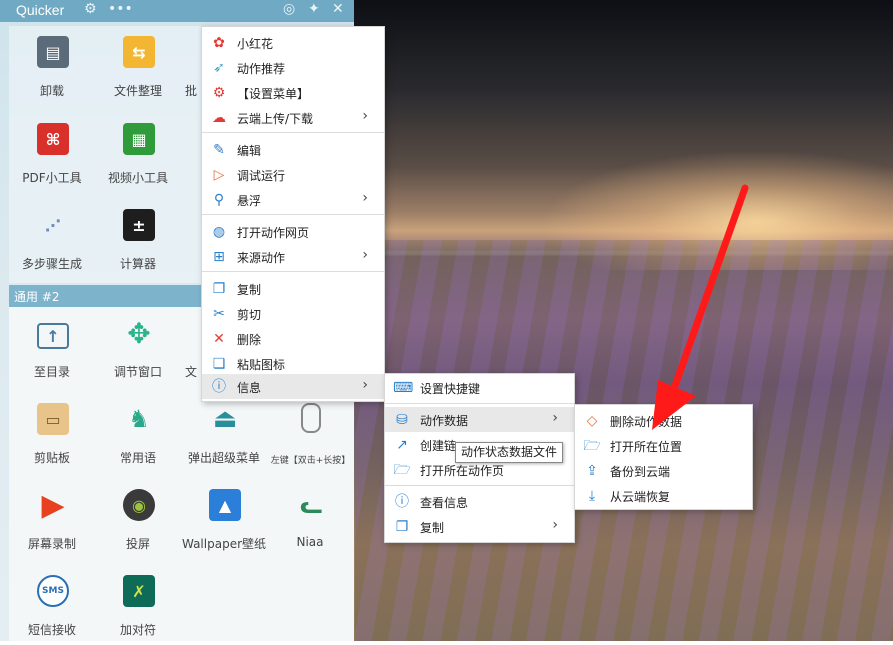  What do you see at coordinates (37, 297) in the screenshot?
I see `section-label: 通用 #2` at bounding box center [37, 297].